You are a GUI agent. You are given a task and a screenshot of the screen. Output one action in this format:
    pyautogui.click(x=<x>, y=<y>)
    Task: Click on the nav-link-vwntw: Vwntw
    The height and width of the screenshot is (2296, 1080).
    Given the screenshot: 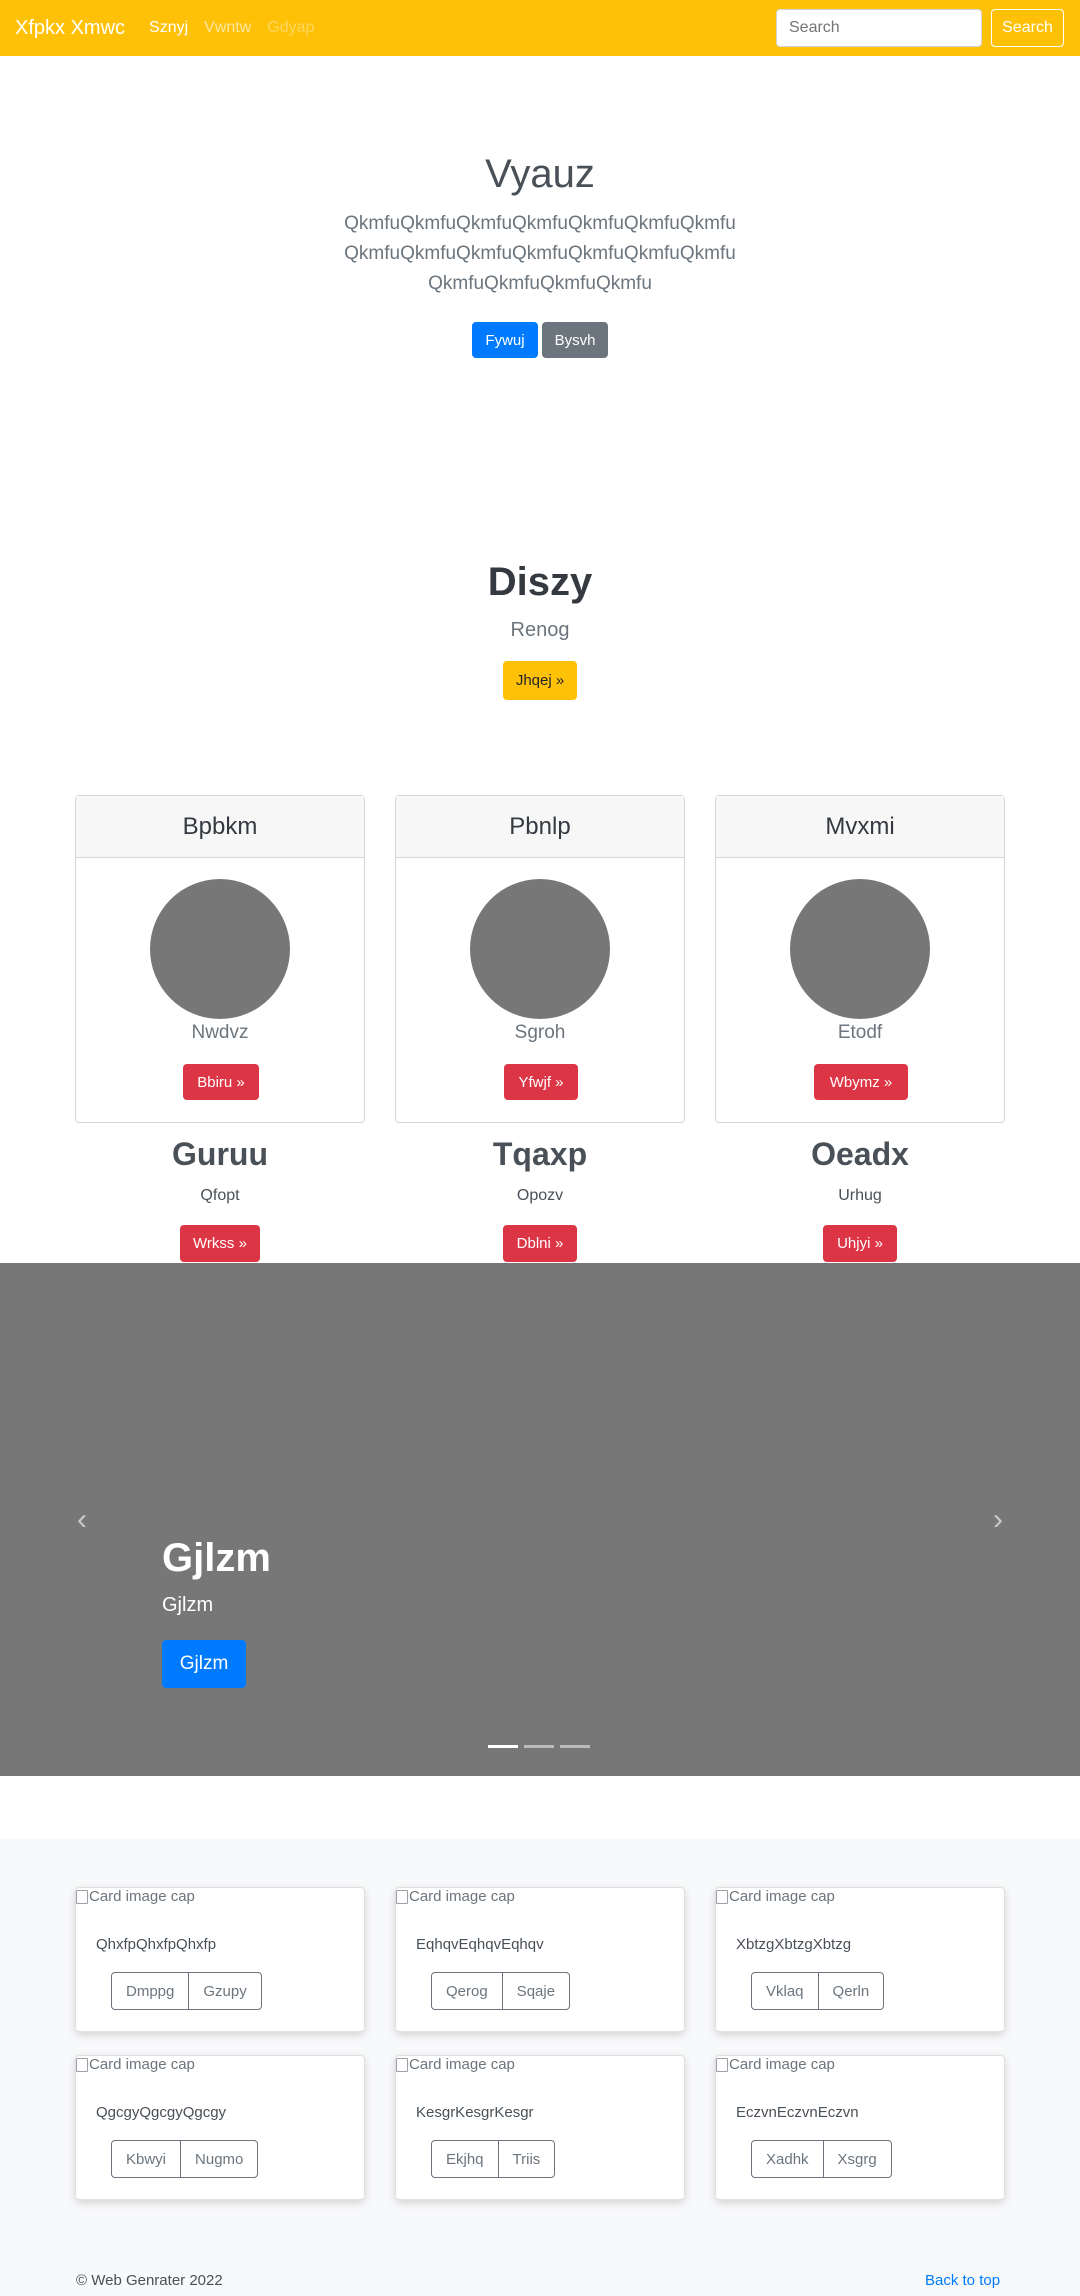 What is the action you would take?
    pyautogui.click(x=227, y=28)
    